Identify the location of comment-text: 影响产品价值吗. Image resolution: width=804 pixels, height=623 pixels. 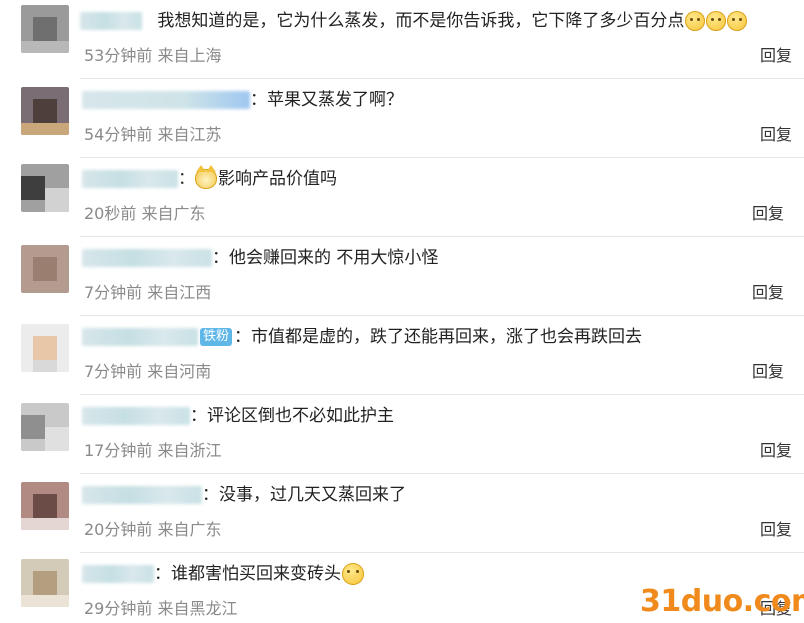
(277, 179).